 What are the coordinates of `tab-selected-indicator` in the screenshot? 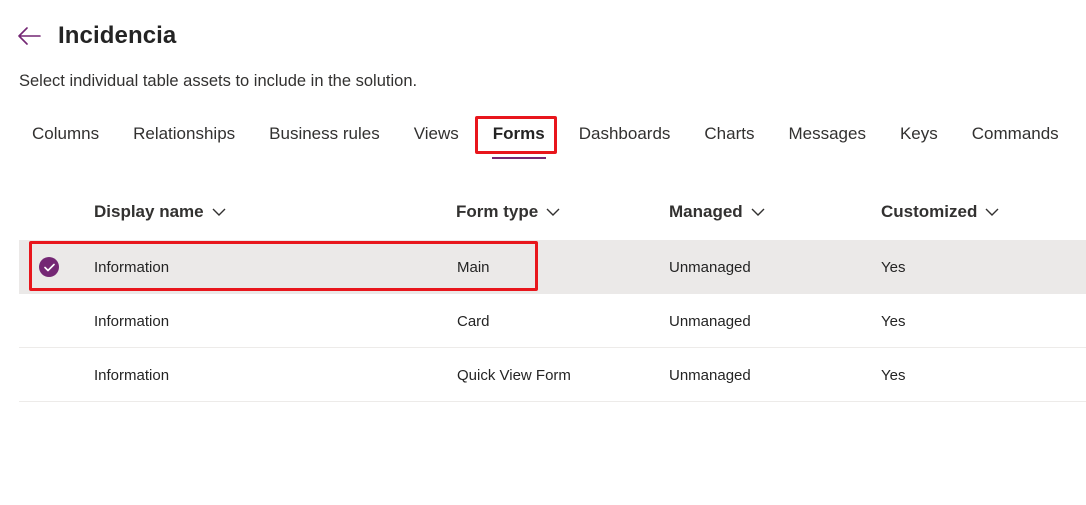 It's located at (518, 158).